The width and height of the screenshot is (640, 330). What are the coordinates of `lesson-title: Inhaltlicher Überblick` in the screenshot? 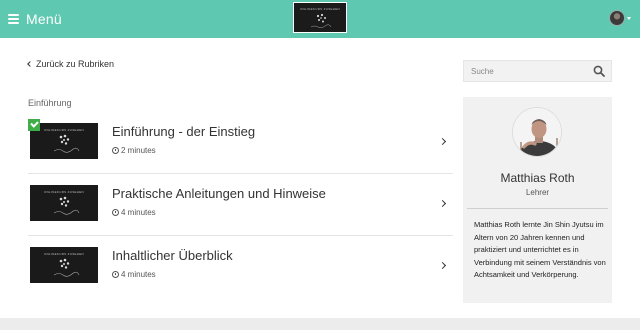 It's located at (172, 255).